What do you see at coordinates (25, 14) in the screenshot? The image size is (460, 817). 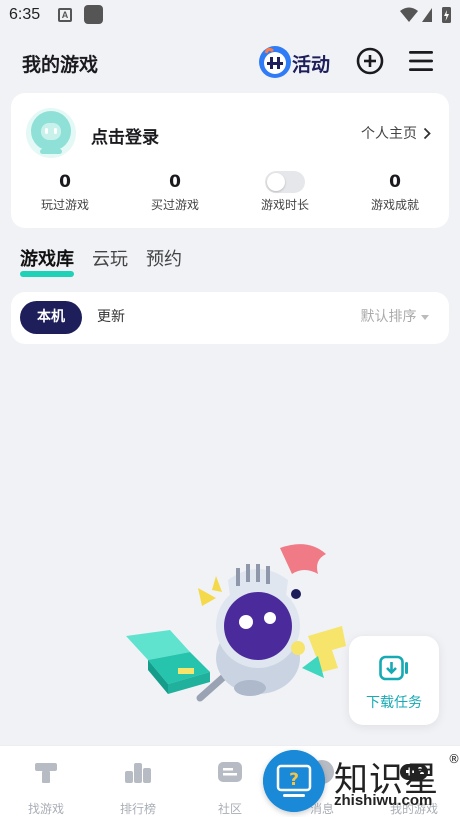 I see `status-time: 6:35` at bounding box center [25, 14].